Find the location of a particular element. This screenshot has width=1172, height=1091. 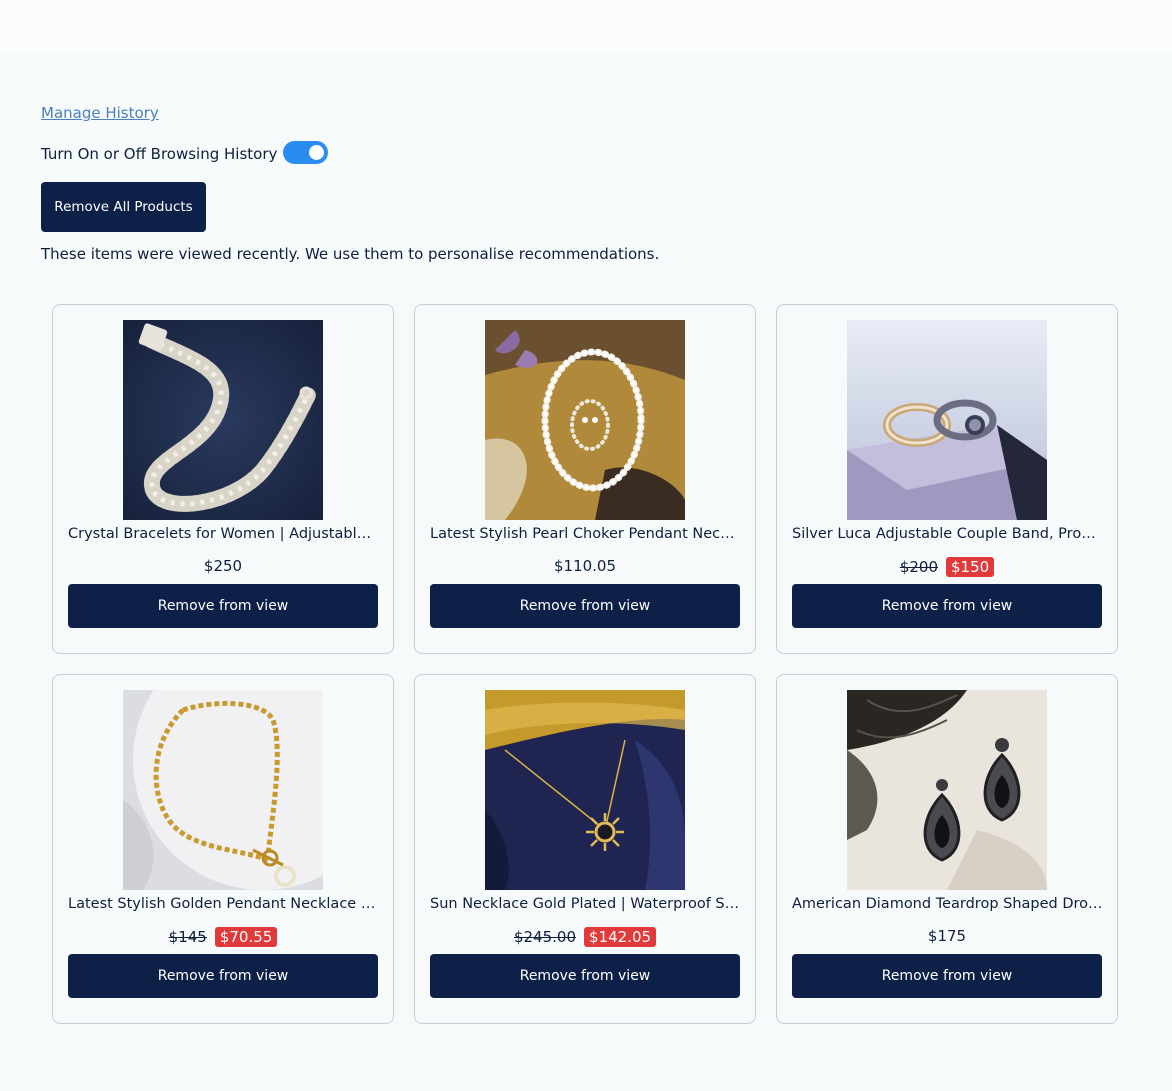

product-price: $250 is located at coordinates (223, 566).